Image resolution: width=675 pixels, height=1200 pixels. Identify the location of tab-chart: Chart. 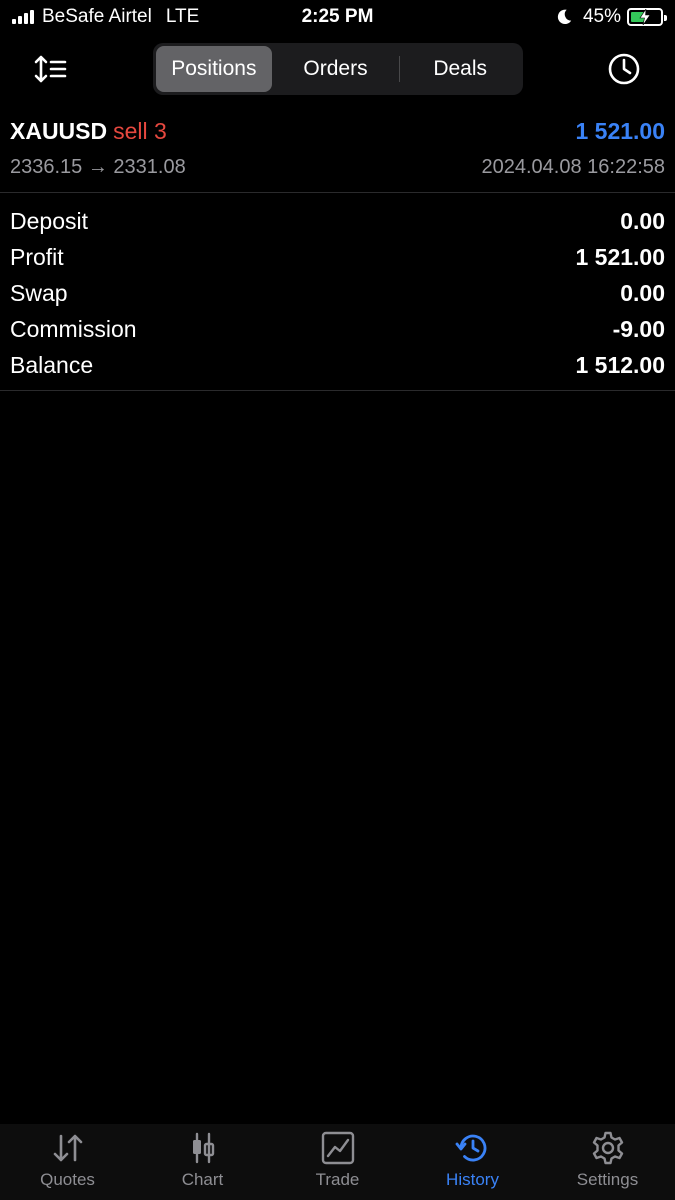
(202, 1162).